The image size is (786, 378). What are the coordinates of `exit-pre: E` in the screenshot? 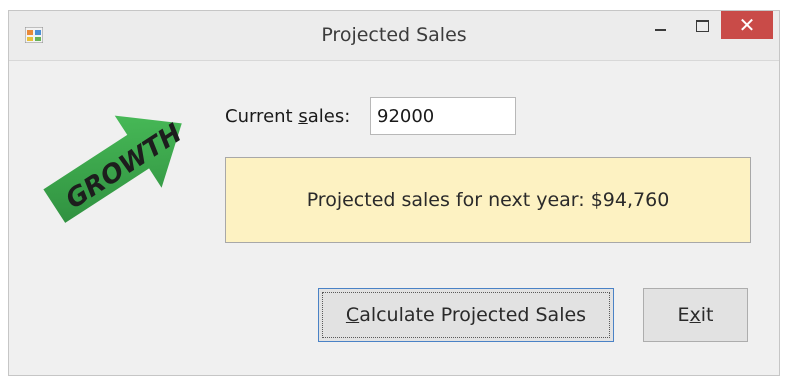 It's located at (683, 315).